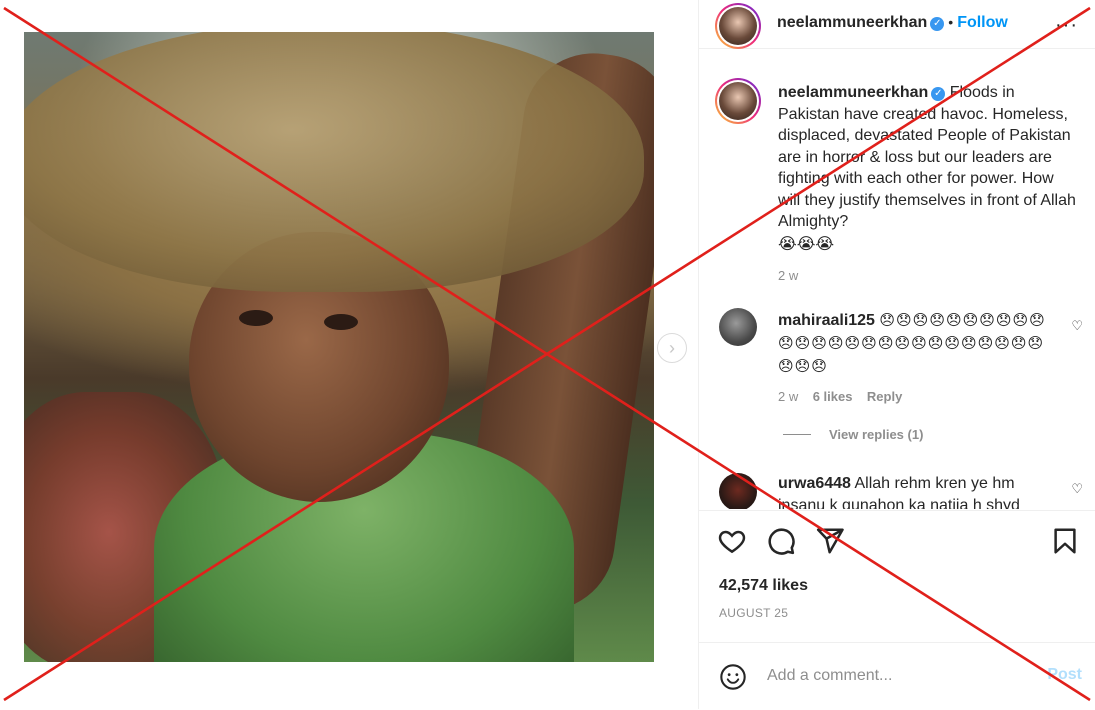  Describe the element at coordinates (1065, 541) in the screenshot. I see `save-bookmark-icon` at that location.